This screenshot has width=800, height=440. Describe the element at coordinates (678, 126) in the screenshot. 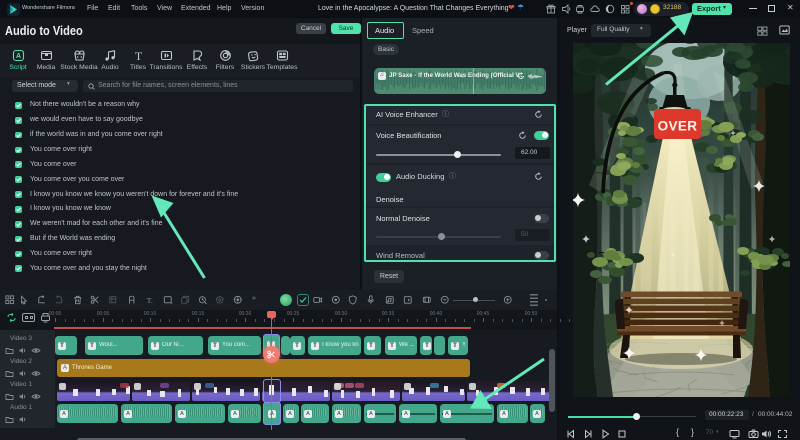

I see `svg-text: OVER` at that location.